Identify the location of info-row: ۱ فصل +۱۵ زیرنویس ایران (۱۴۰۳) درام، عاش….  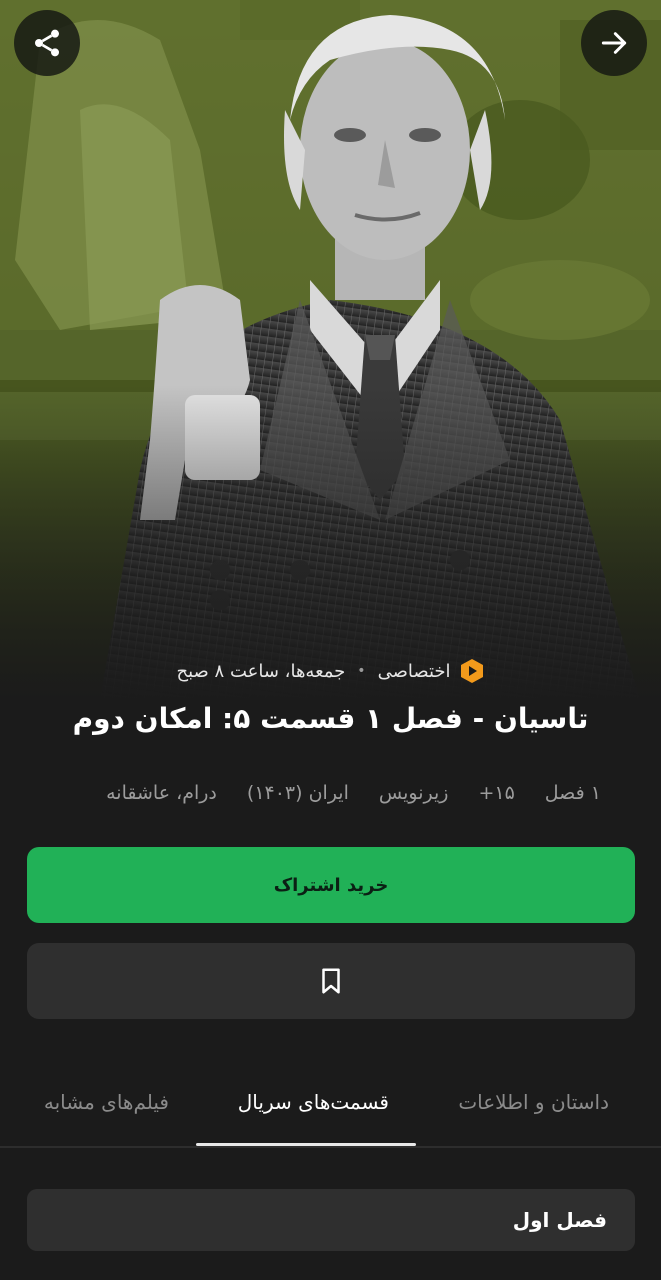
(353, 793).